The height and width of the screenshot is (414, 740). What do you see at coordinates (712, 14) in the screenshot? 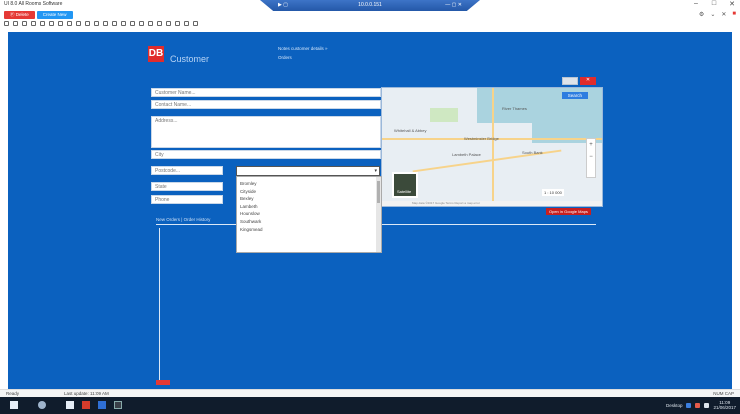
I see `chevron-down-icon: ⌄` at bounding box center [712, 14].